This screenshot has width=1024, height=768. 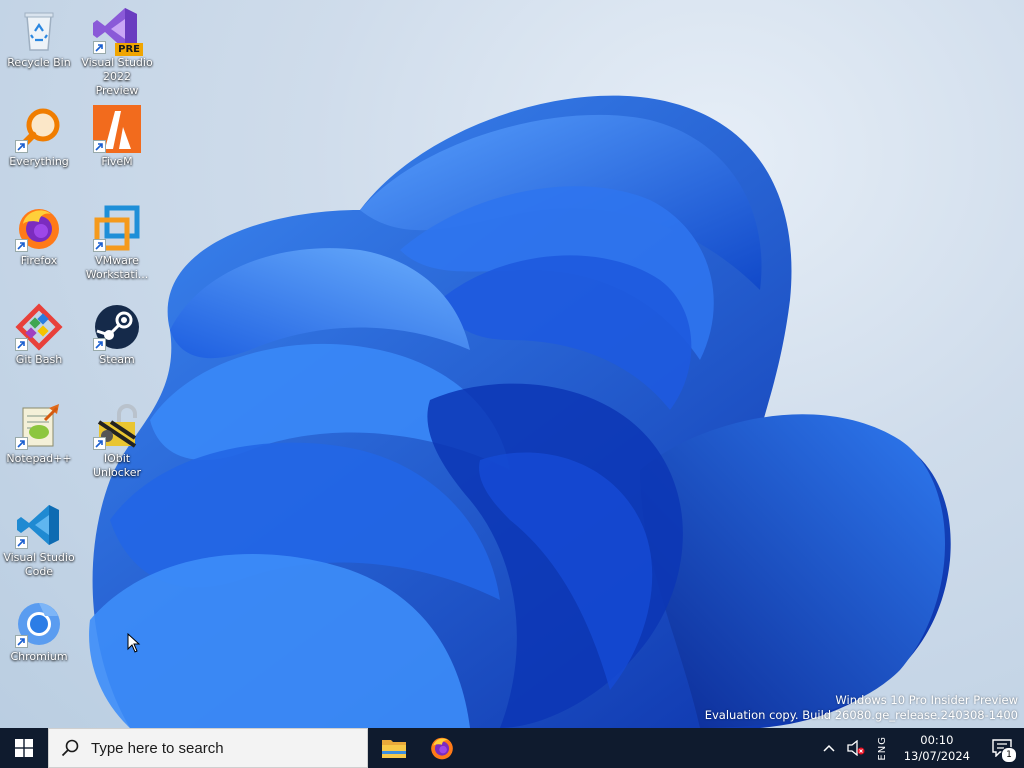 I want to click on taskbar-app-firefox, so click(x=442, y=748).